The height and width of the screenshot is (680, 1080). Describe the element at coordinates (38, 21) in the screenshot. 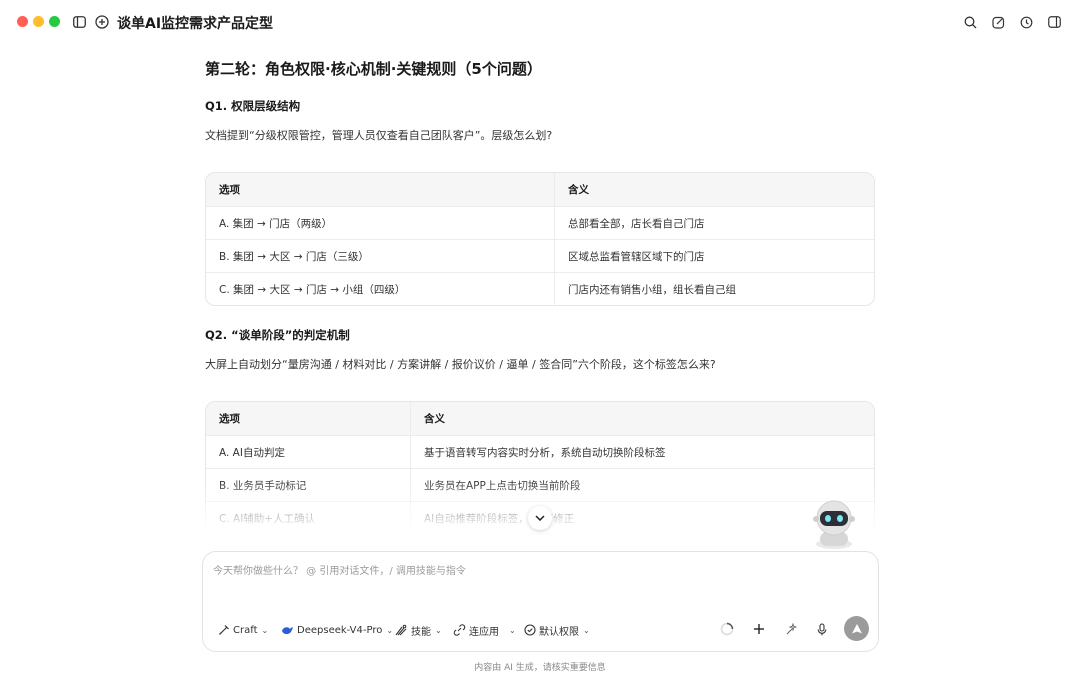

I see `minimize-window-button` at that location.